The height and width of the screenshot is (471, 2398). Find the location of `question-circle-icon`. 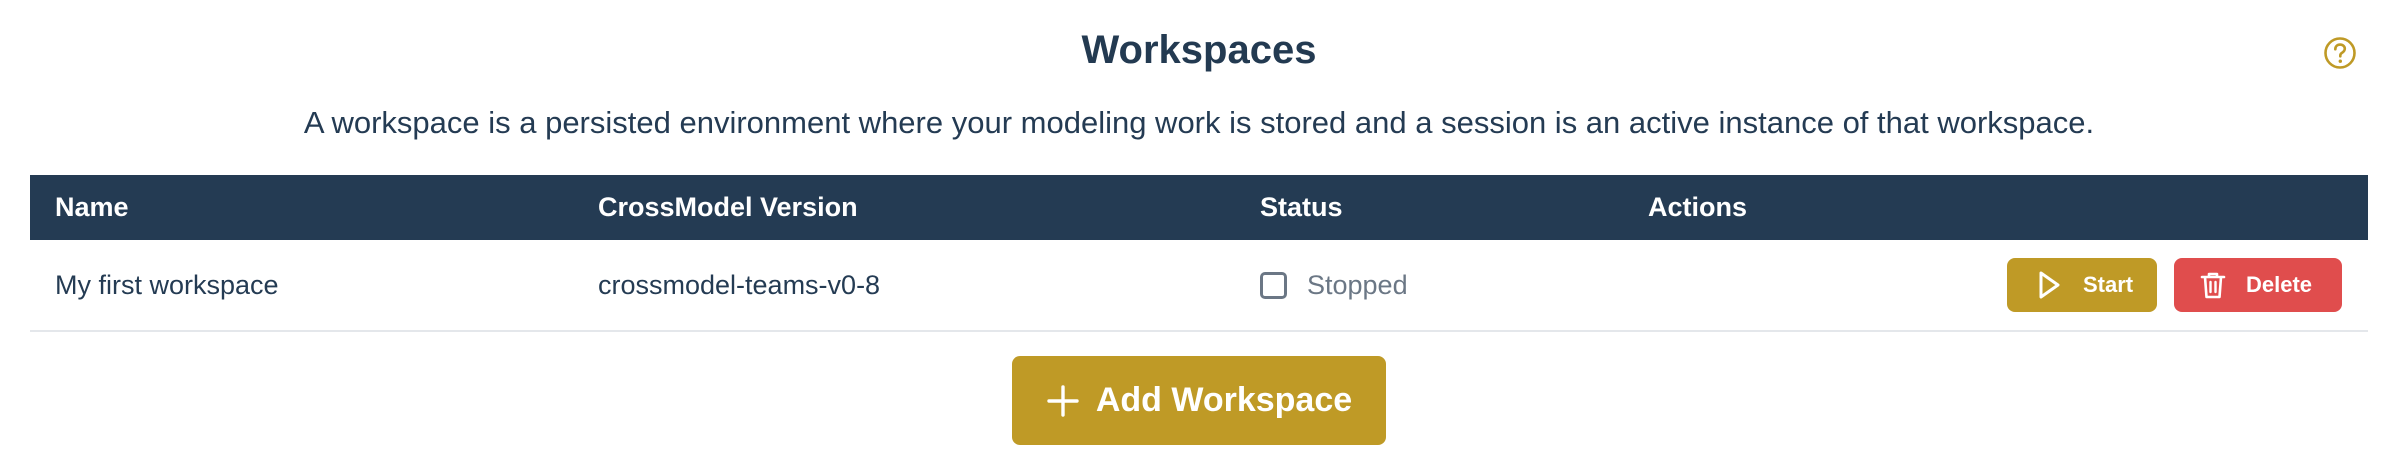

question-circle-icon is located at coordinates (2340, 53).